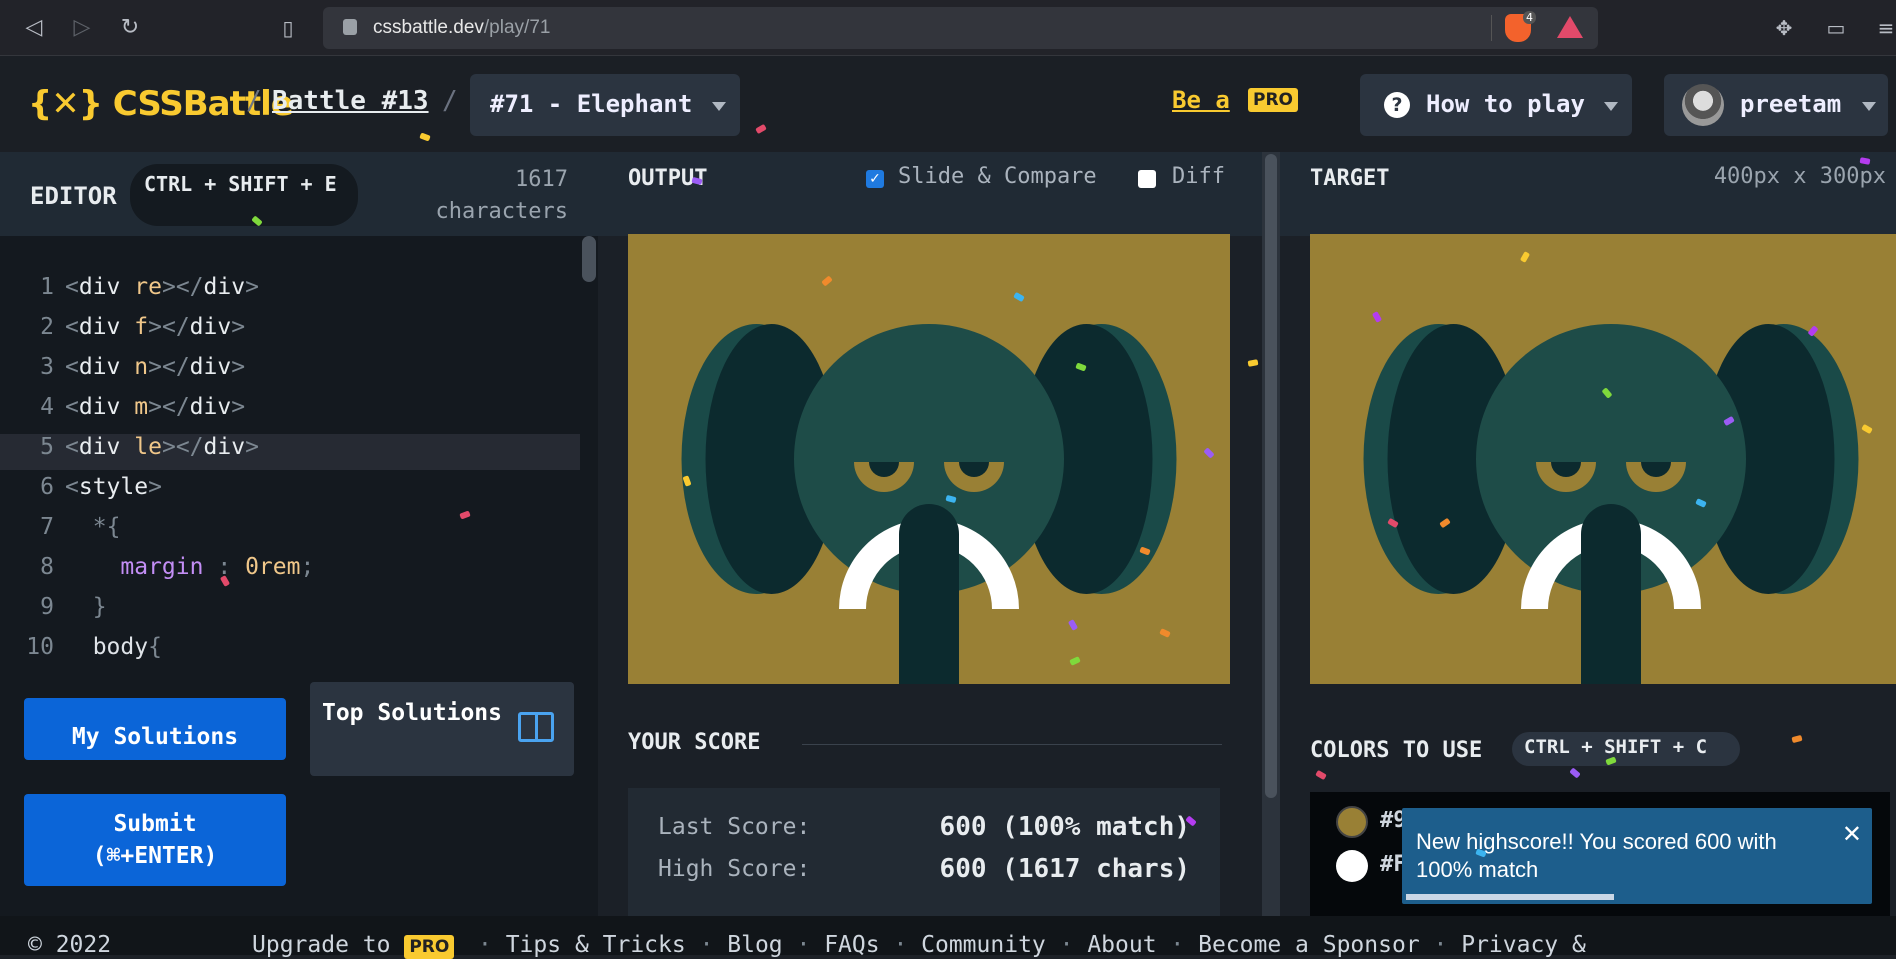 This screenshot has width=1896, height=959. What do you see at coordinates (288, 28) in the screenshot?
I see `bookmark-icon: ▯` at bounding box center [288, 28].